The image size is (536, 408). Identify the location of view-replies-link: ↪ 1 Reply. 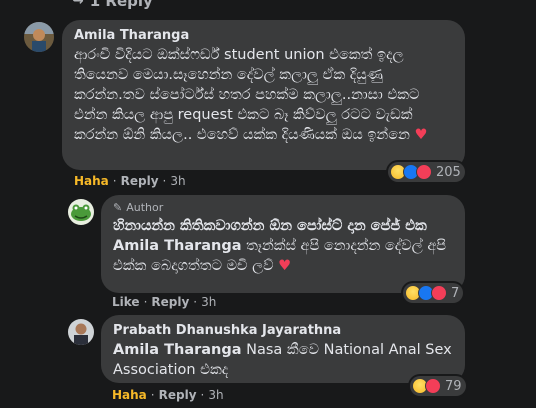
(112, 5).